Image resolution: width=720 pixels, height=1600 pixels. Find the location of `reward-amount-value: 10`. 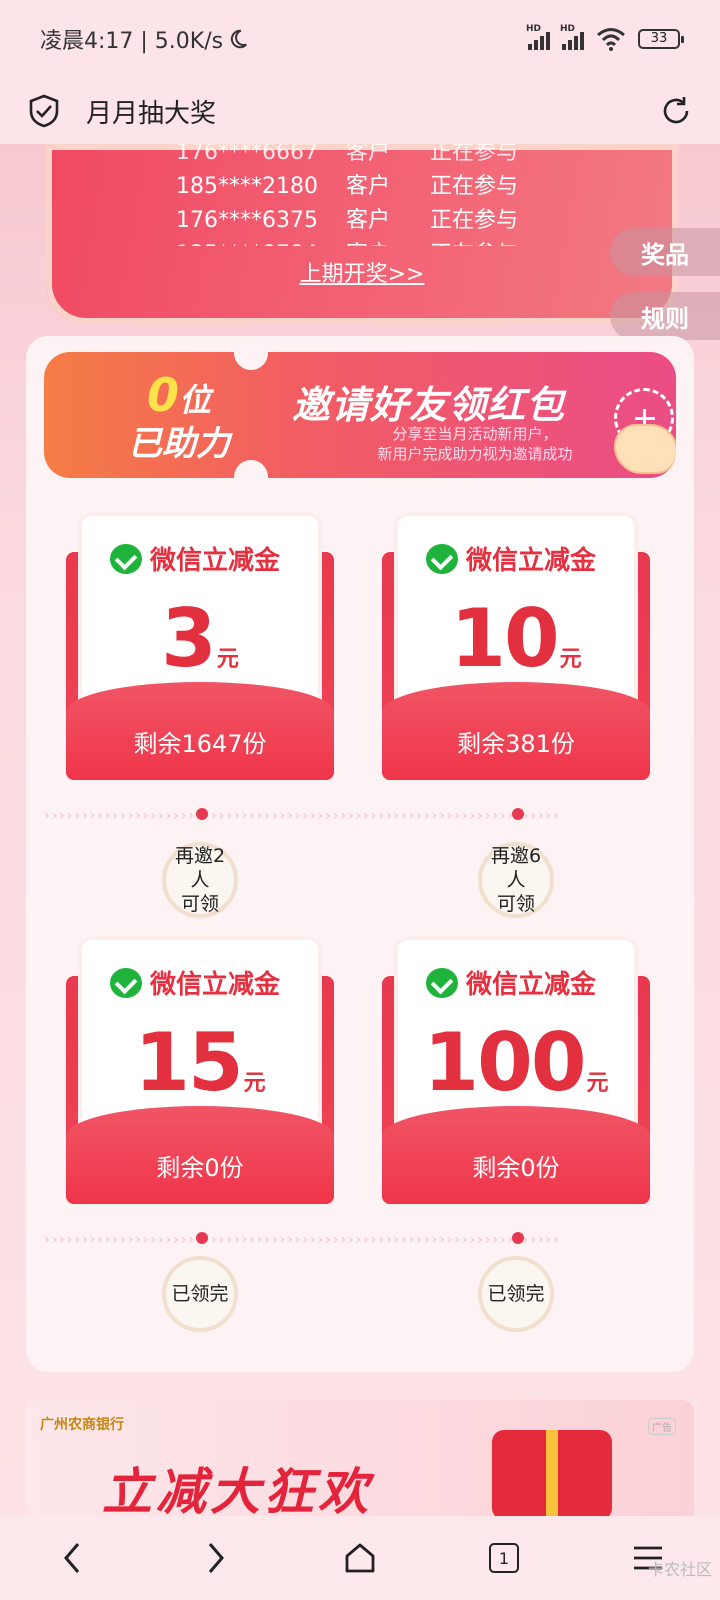

reward-amount-value: 10 is located at coordinates (504, 638).